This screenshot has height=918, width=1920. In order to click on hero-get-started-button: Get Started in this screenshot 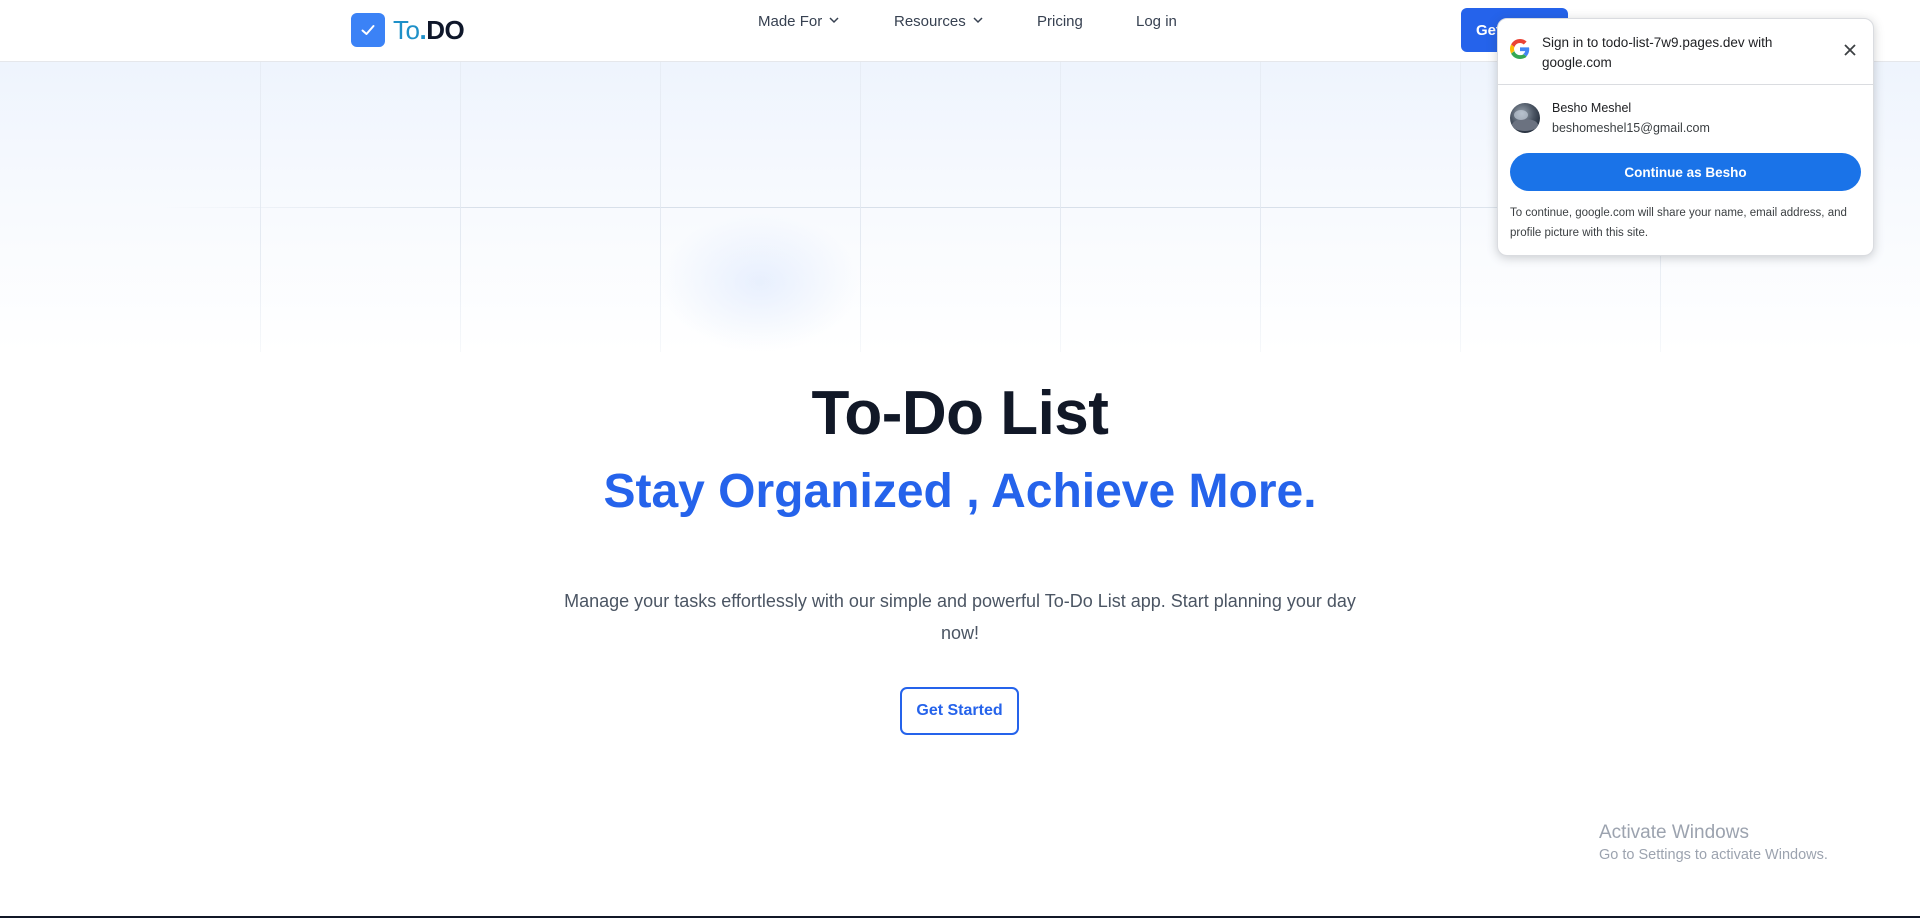, I will do `click(959, 711)`.